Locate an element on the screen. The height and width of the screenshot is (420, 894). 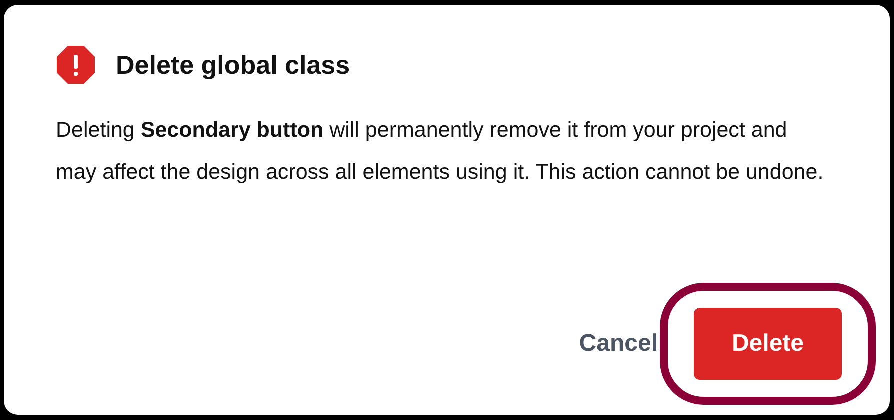
error-icon is located at coordinates (76, 65).